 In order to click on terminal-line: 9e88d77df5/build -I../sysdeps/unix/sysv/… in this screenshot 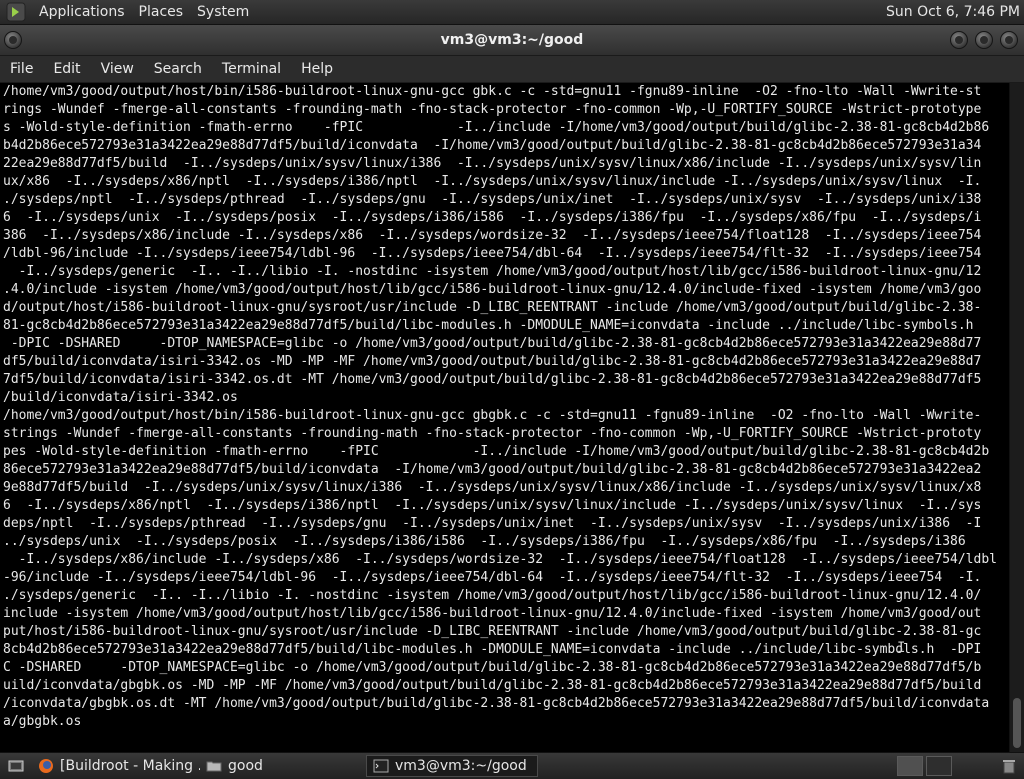, I will do `click(492, 487)`.